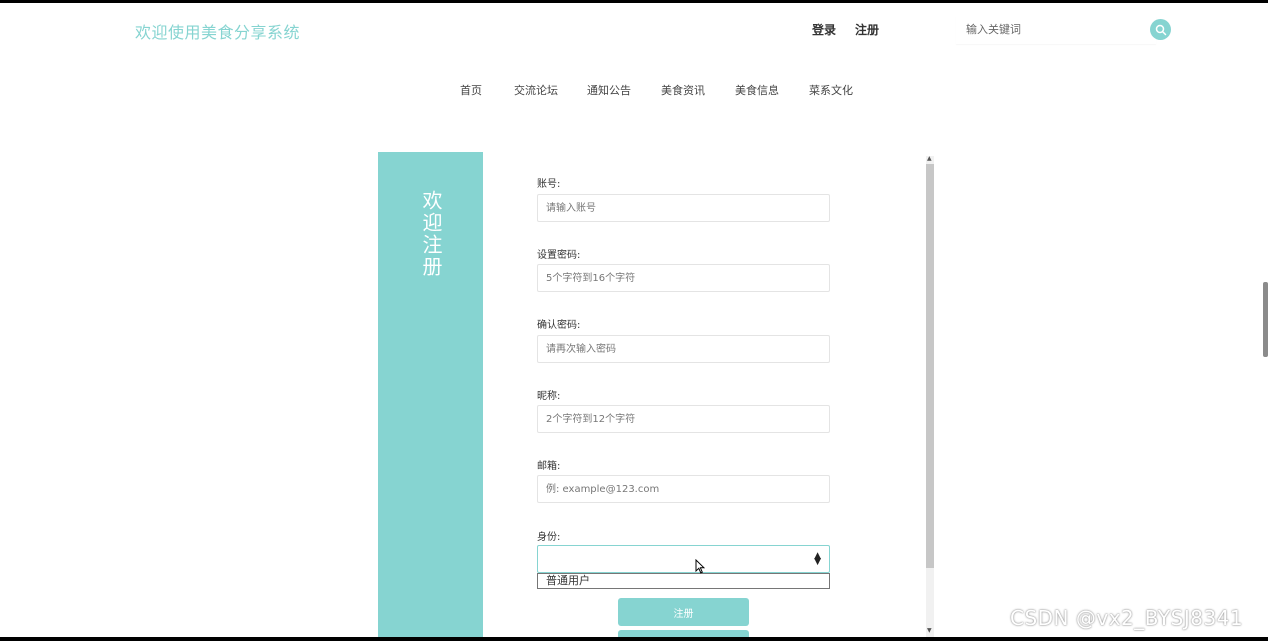 The height and width of the screenshot is (641, 1268). What do you see at coordinates (431, 234) in the screenshot?
I see `register-panel-title: 欢迎注册` at bounding box center [431, 234].